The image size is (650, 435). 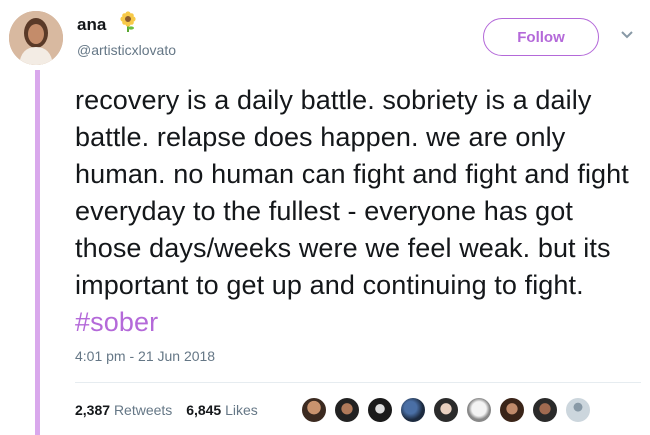 I want to click on sunflower-icon, so click(x=128, y=21).